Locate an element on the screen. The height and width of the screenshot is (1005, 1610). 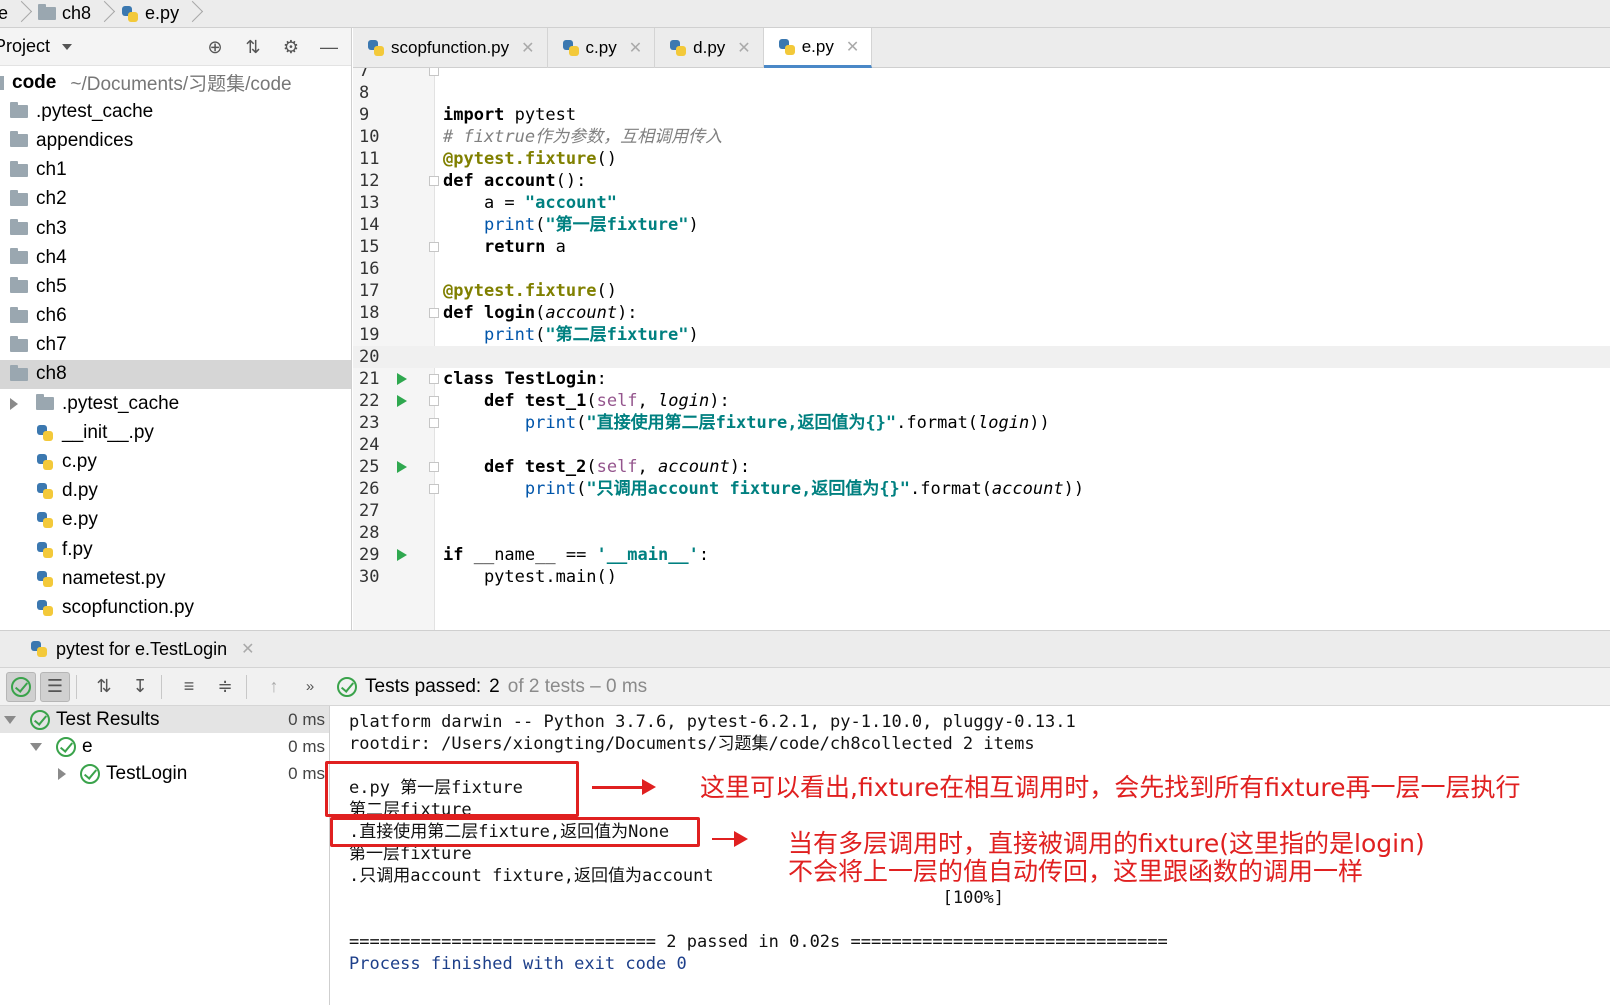
test-results-tree: Test Results 0 ms e 0 ms TestLogin 0 ms is located at coordinates (165, 855).